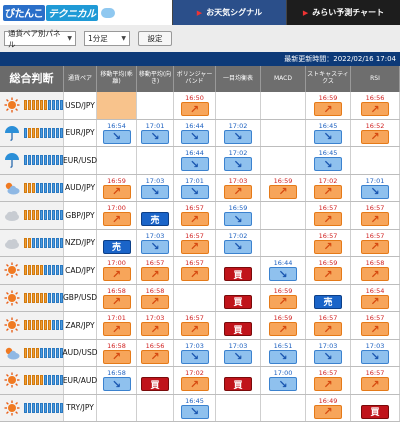 The height and width of the screenshot is (426, 400). What do you see at coordinates (328, 132) in the screenshot?
I see `signal-cell-stochastics: 16:45 ↘` at bounding box center [328, 132].